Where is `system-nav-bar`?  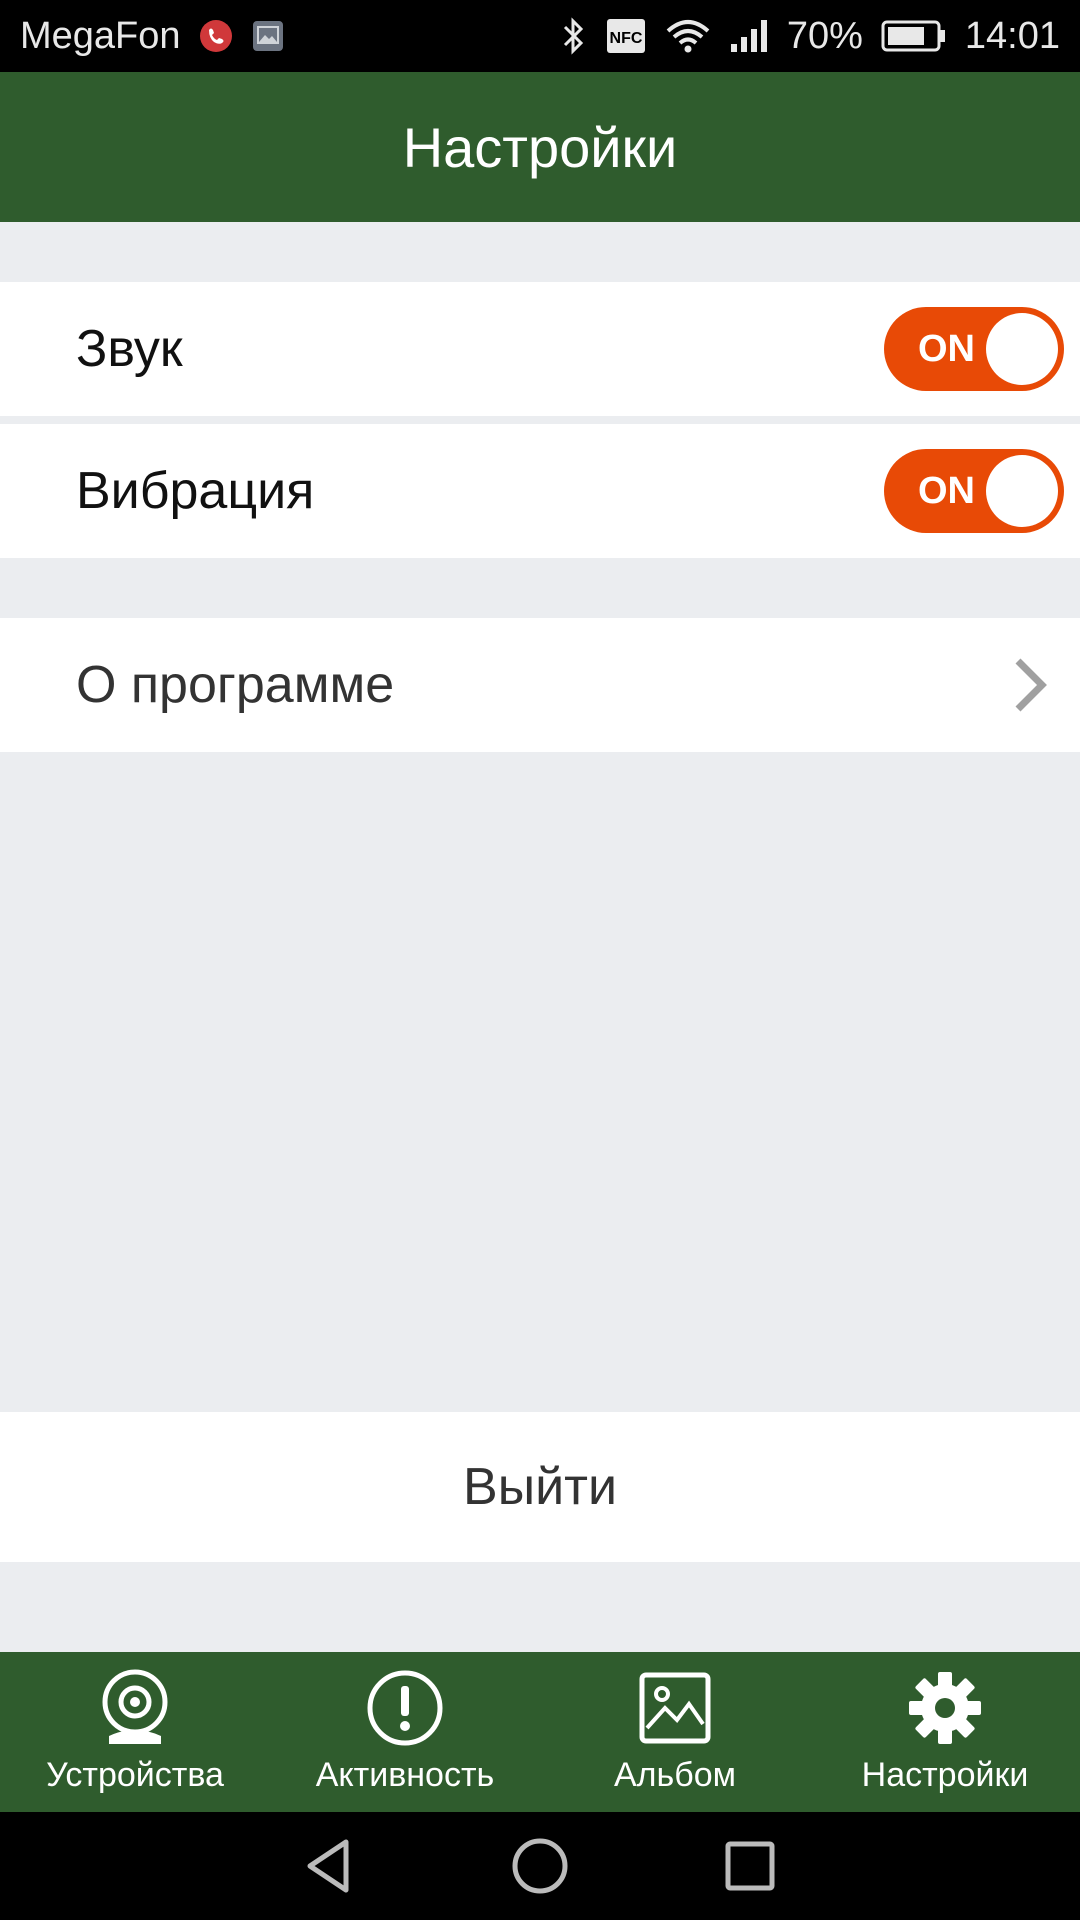 system-nav-bar is located at coordinates (540, 1866).